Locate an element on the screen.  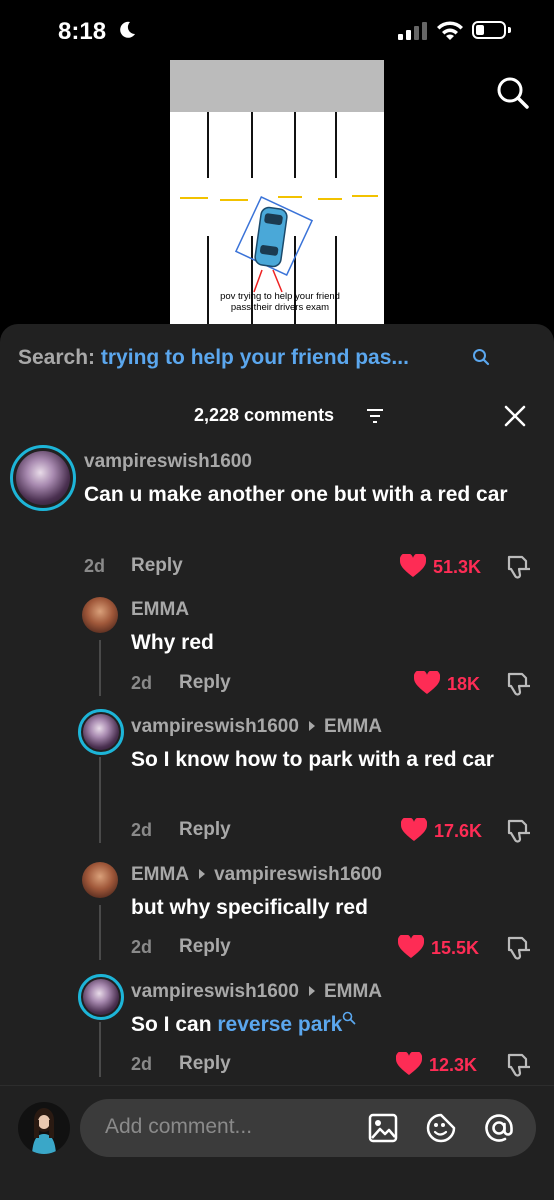
my-avatar is located at coordinates (44, 1128).